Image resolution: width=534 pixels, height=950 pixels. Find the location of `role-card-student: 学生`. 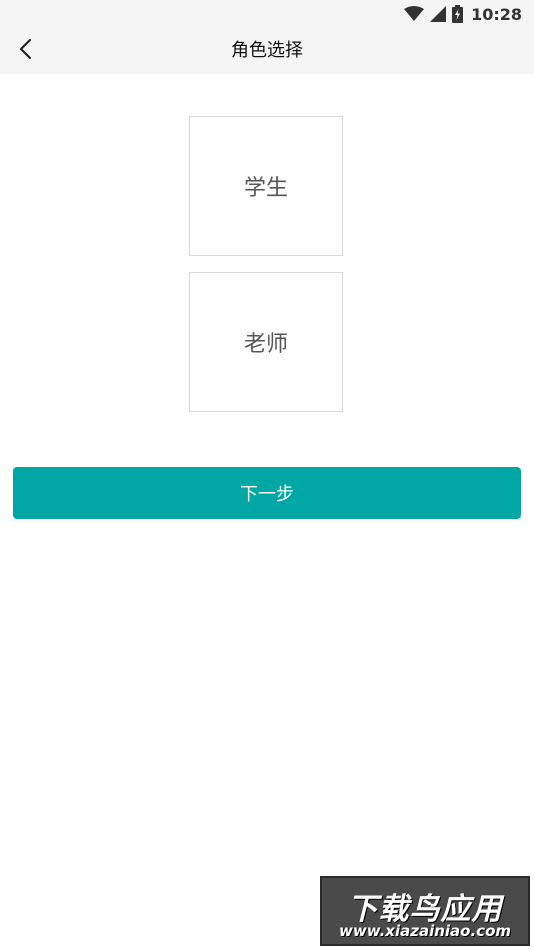

role-card-student: 学生 is located at coordinates (266, 186).